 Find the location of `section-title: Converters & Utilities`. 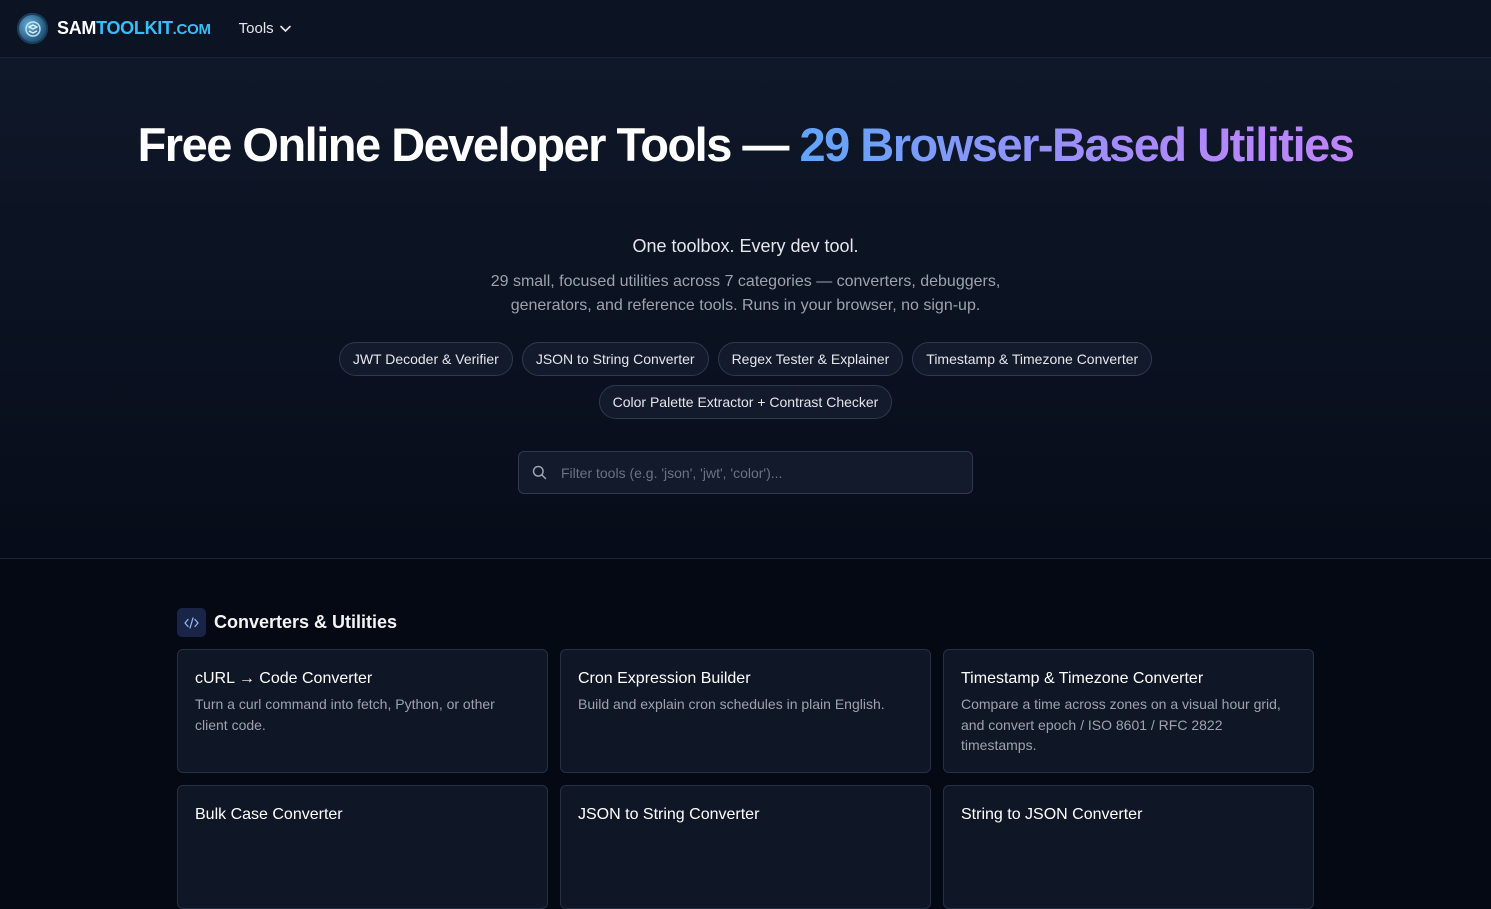

section-title: Converters & Utilities is located at coordinates (306, 622).